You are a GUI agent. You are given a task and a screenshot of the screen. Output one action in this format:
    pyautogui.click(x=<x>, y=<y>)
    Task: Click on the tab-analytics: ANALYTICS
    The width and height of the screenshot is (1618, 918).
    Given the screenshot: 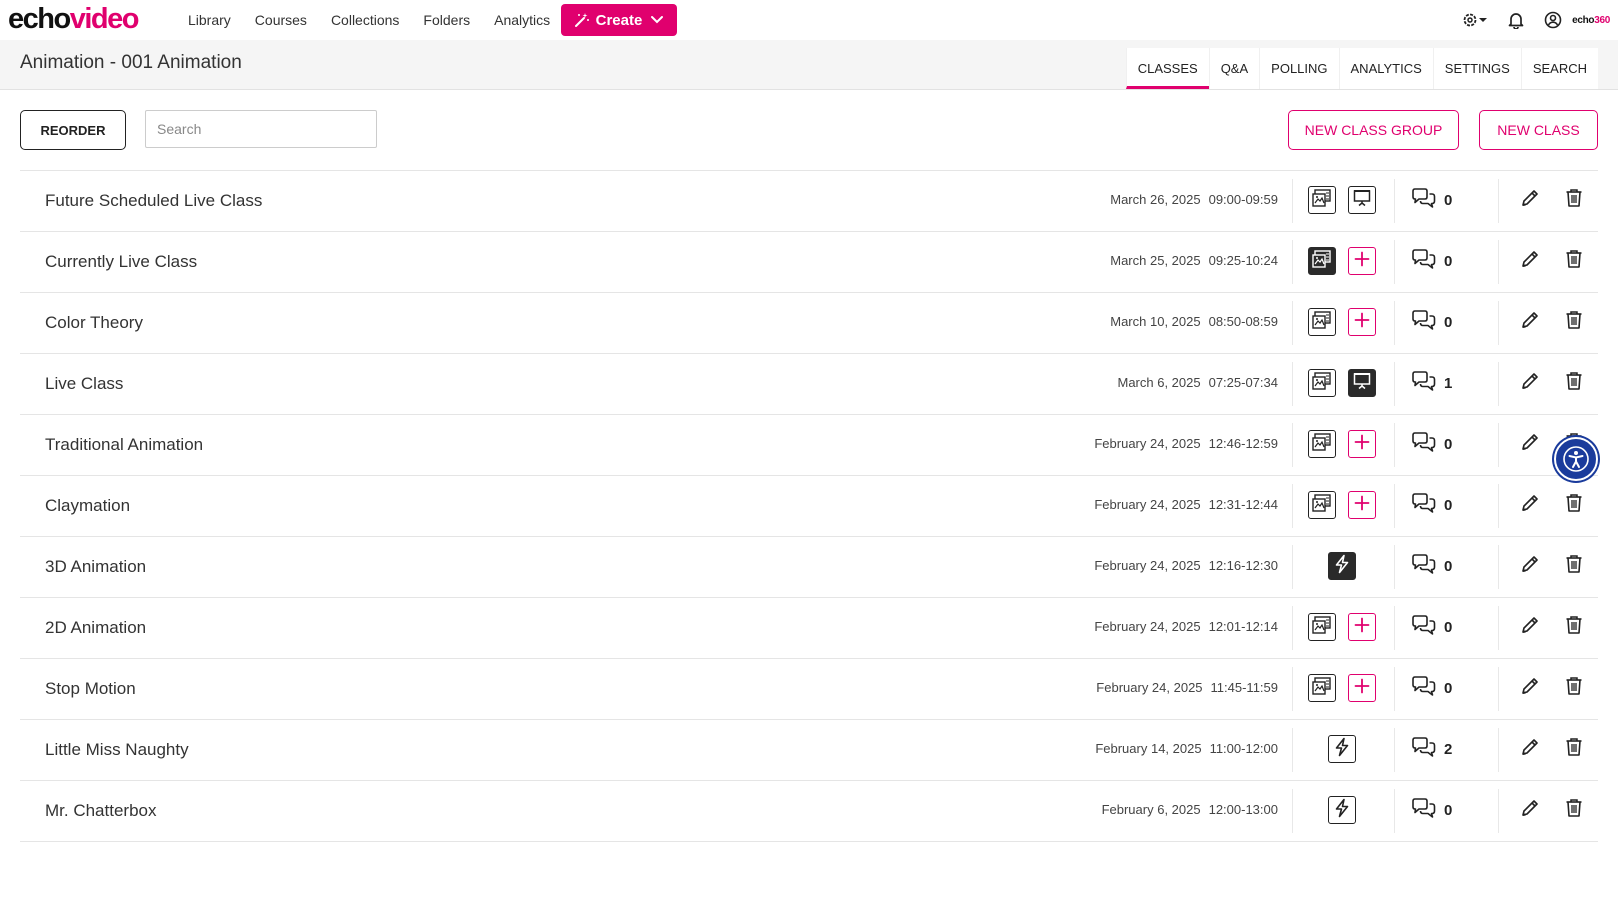 What is the action you would take?
    pyautogui.click(x=1385, y=68)
    